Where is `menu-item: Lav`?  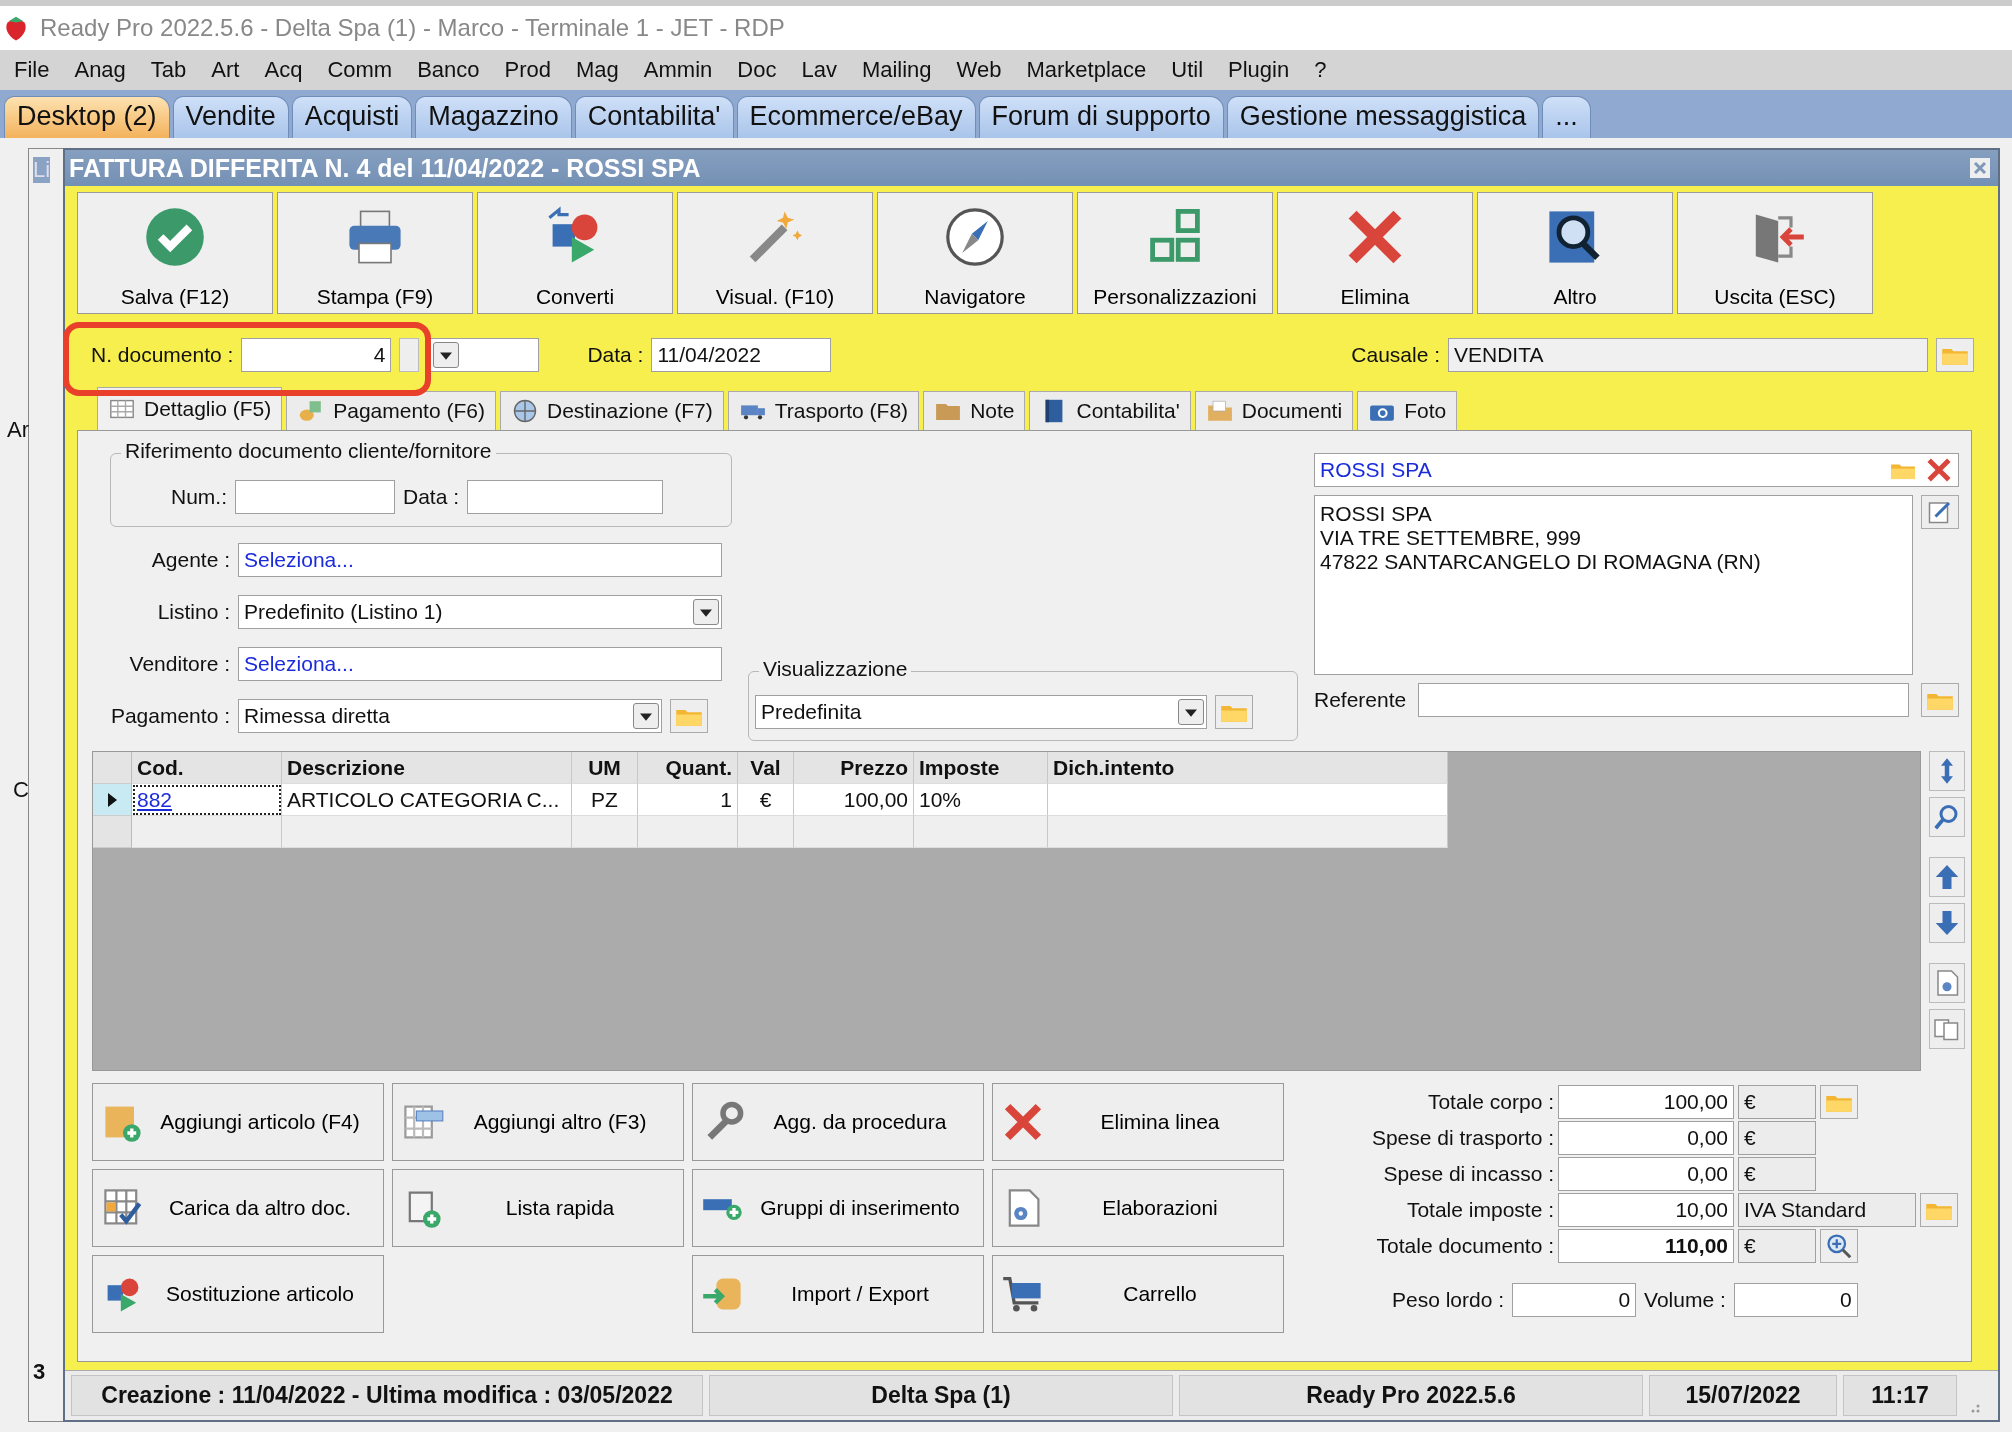 menu-item: Lav is located at coordinates (823, 70).